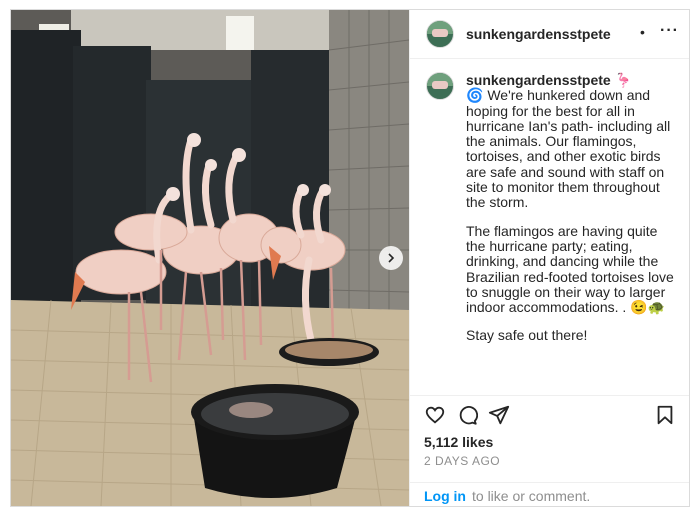 The height and width of the screenshot is (515, 700). What do you see at coordinates (527, 335) in the screenshot?
I see `caption-paragraph-3: Stay safe out there!` at bounding box center [527, 335].